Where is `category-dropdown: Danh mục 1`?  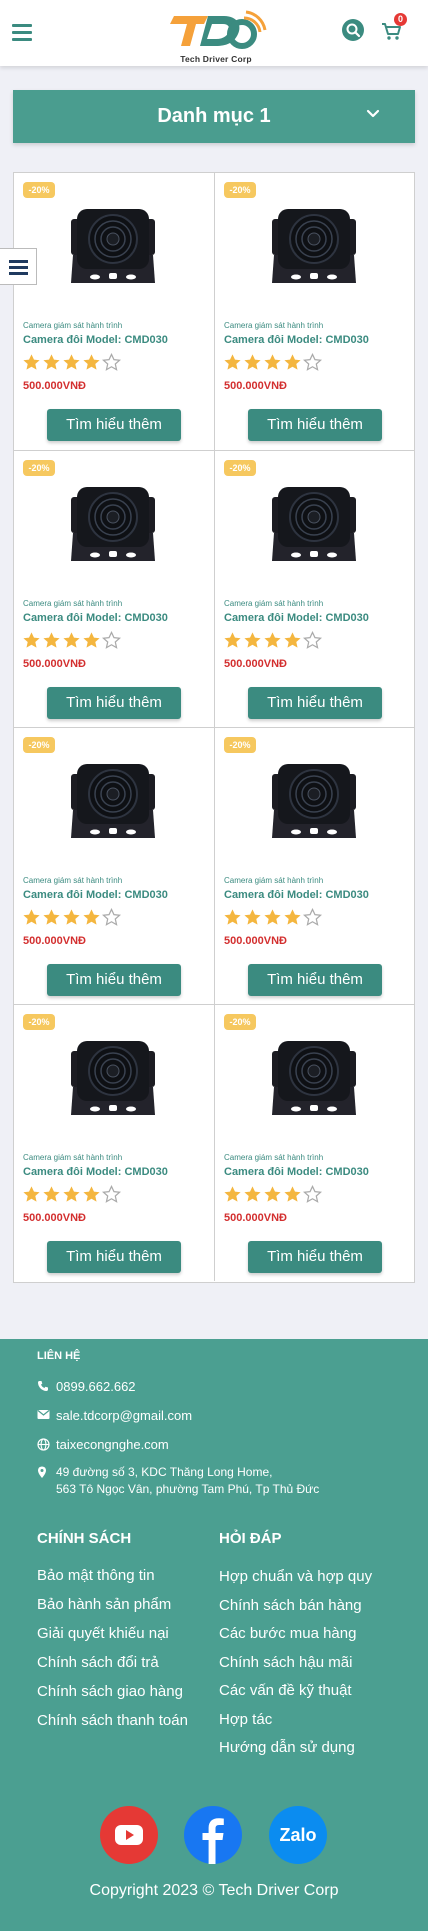
category-dropdown: Danh mục 1 is located at coordinates (214, 116).